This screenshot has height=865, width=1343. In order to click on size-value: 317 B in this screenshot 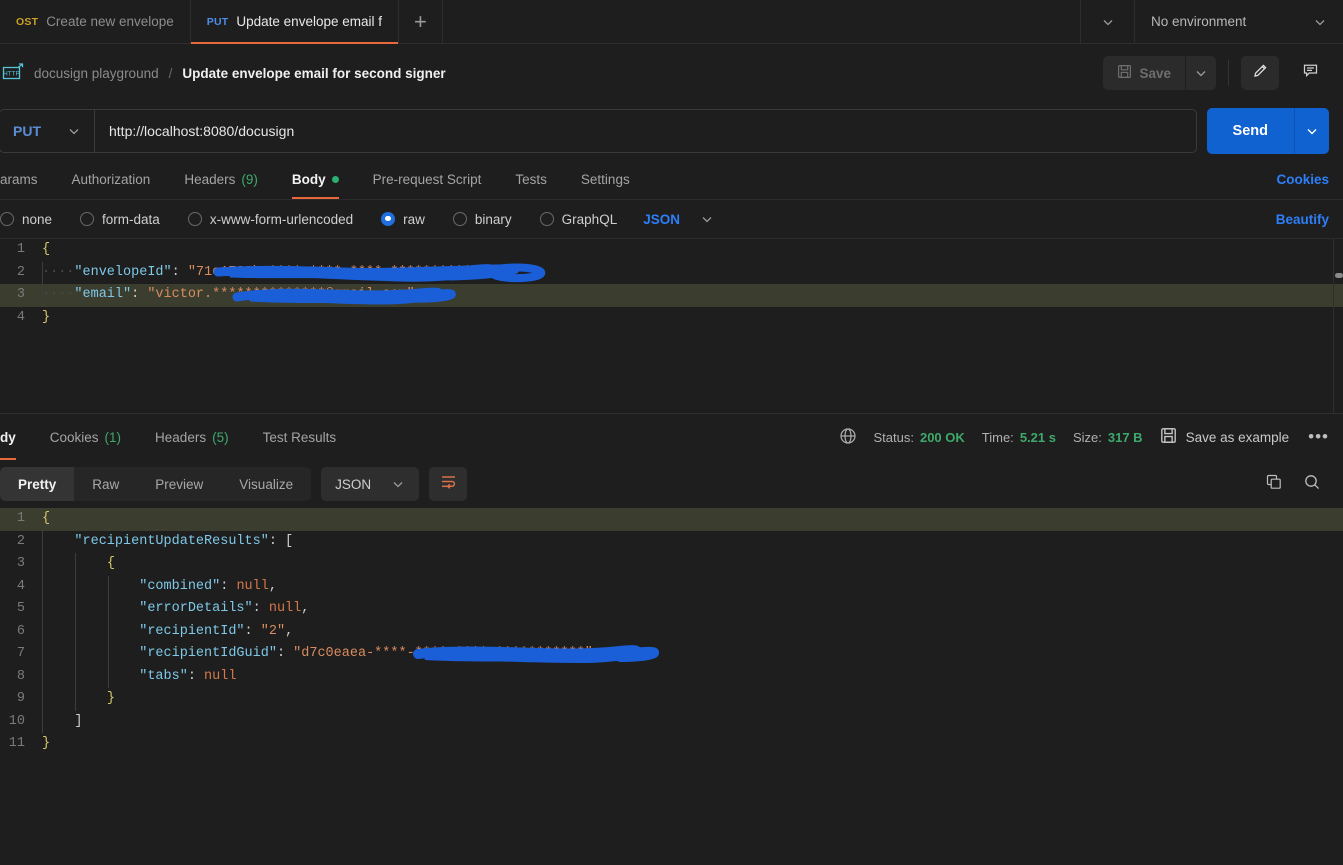, I will do `click(1125, 437)`.